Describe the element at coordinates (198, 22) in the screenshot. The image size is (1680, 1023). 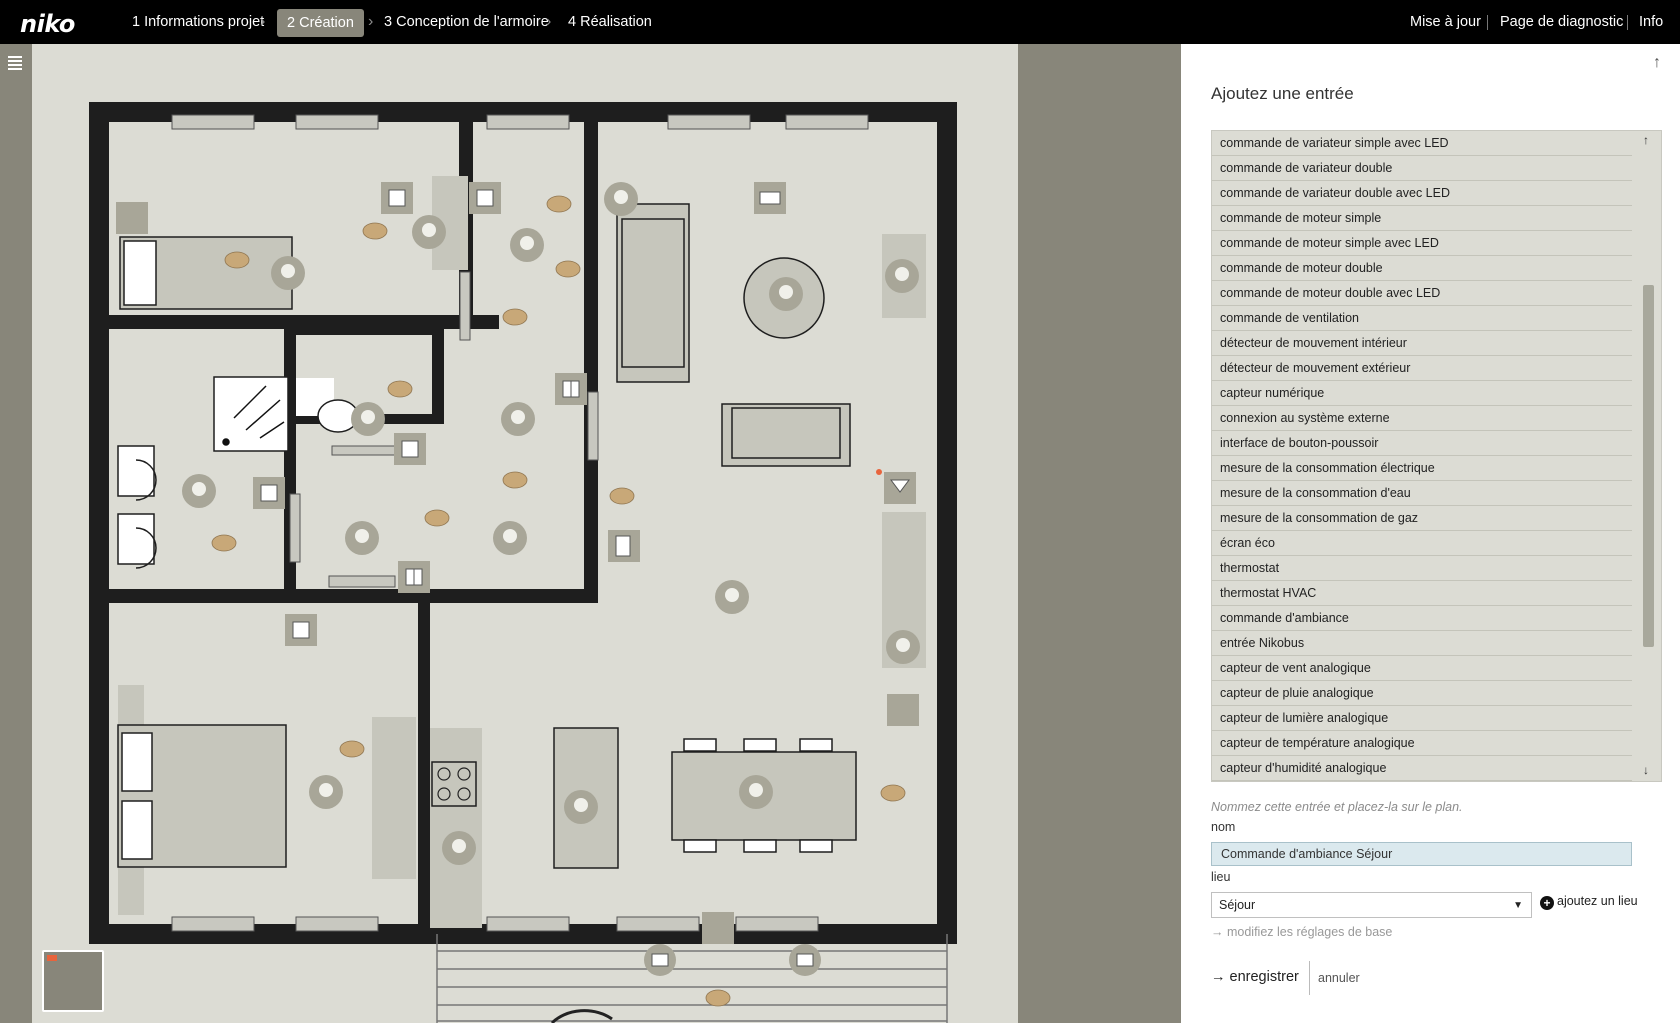
I see `step-informations-projet: 1 Informations projet` at that location.